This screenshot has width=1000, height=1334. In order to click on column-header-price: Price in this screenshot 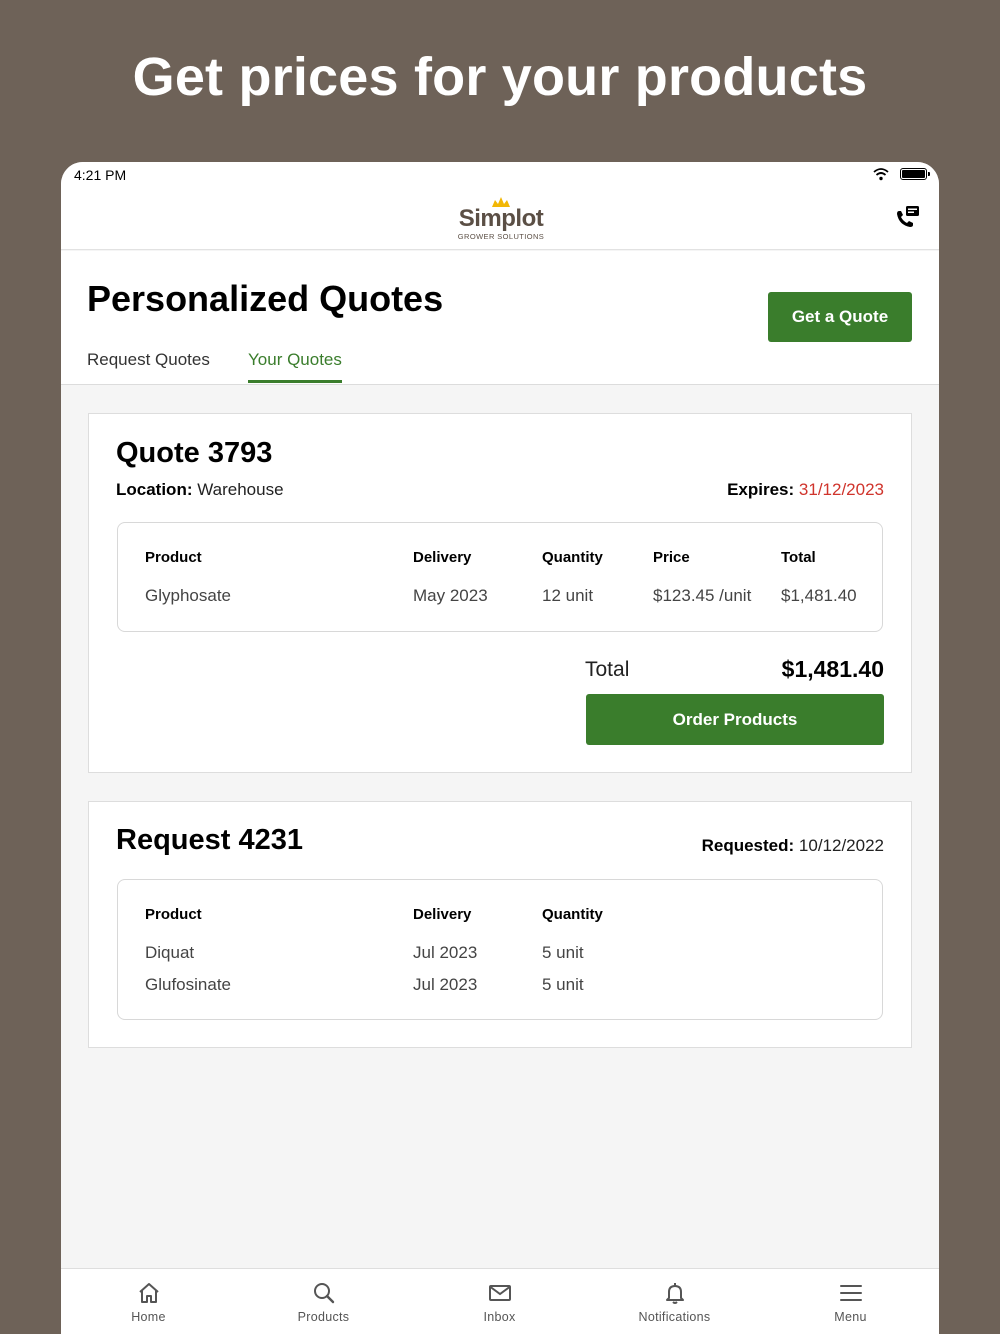, I will do `click(671, 557)`.